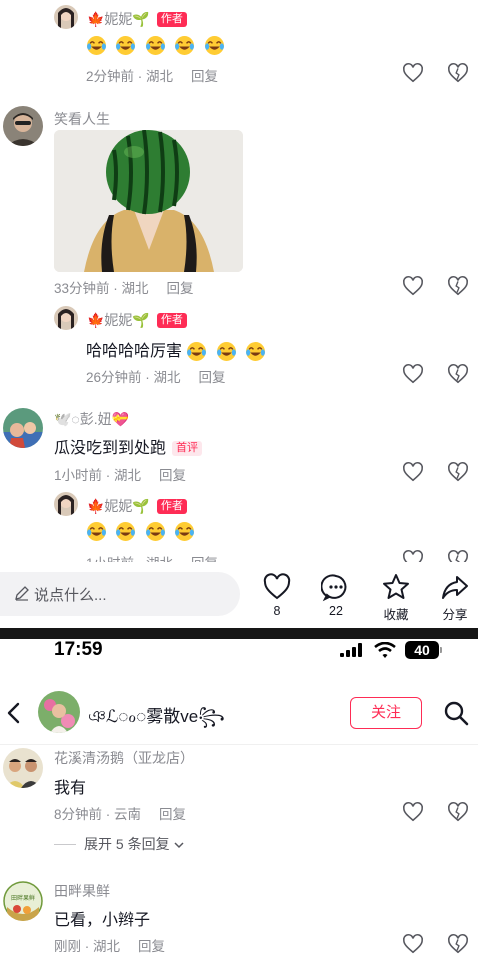 The width and height of the screenshot is (478, 966). I want to click on favorite-button: 收藏, so click(396, 597).